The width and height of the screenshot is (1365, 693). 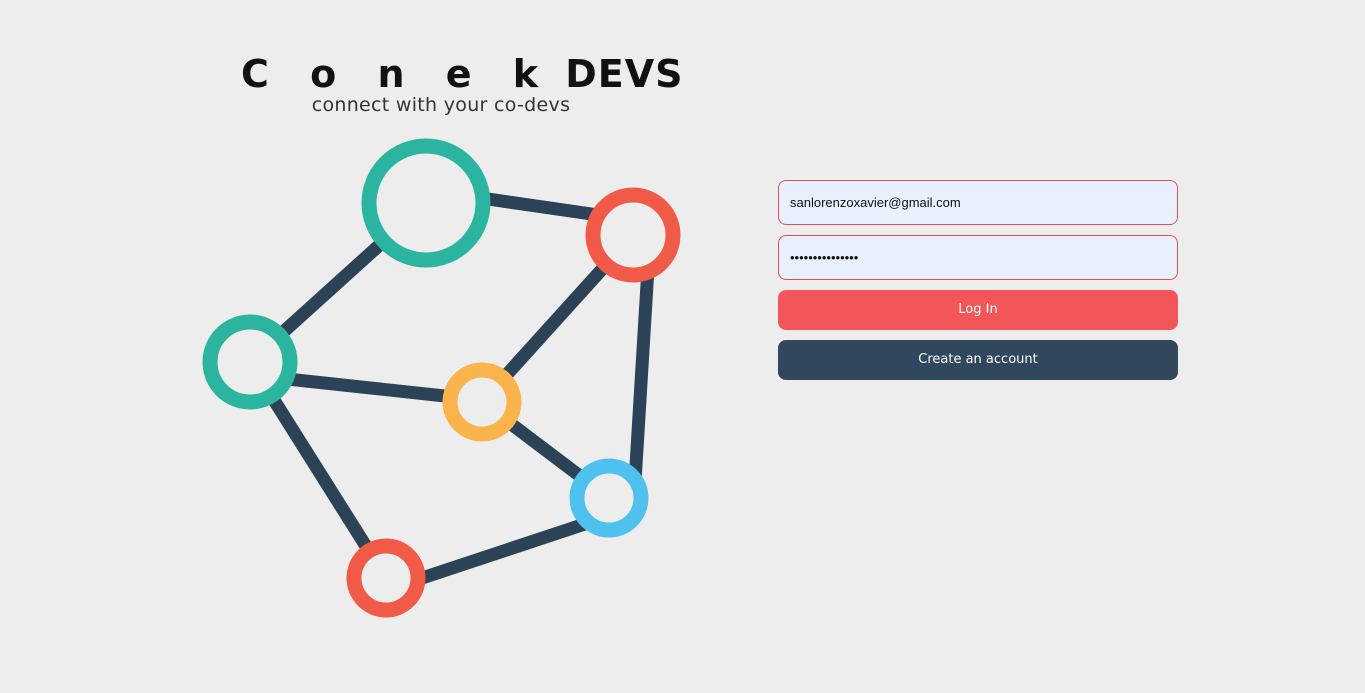 I want to click on app-title-suffix: DEVS, so click(x=624, y=74).